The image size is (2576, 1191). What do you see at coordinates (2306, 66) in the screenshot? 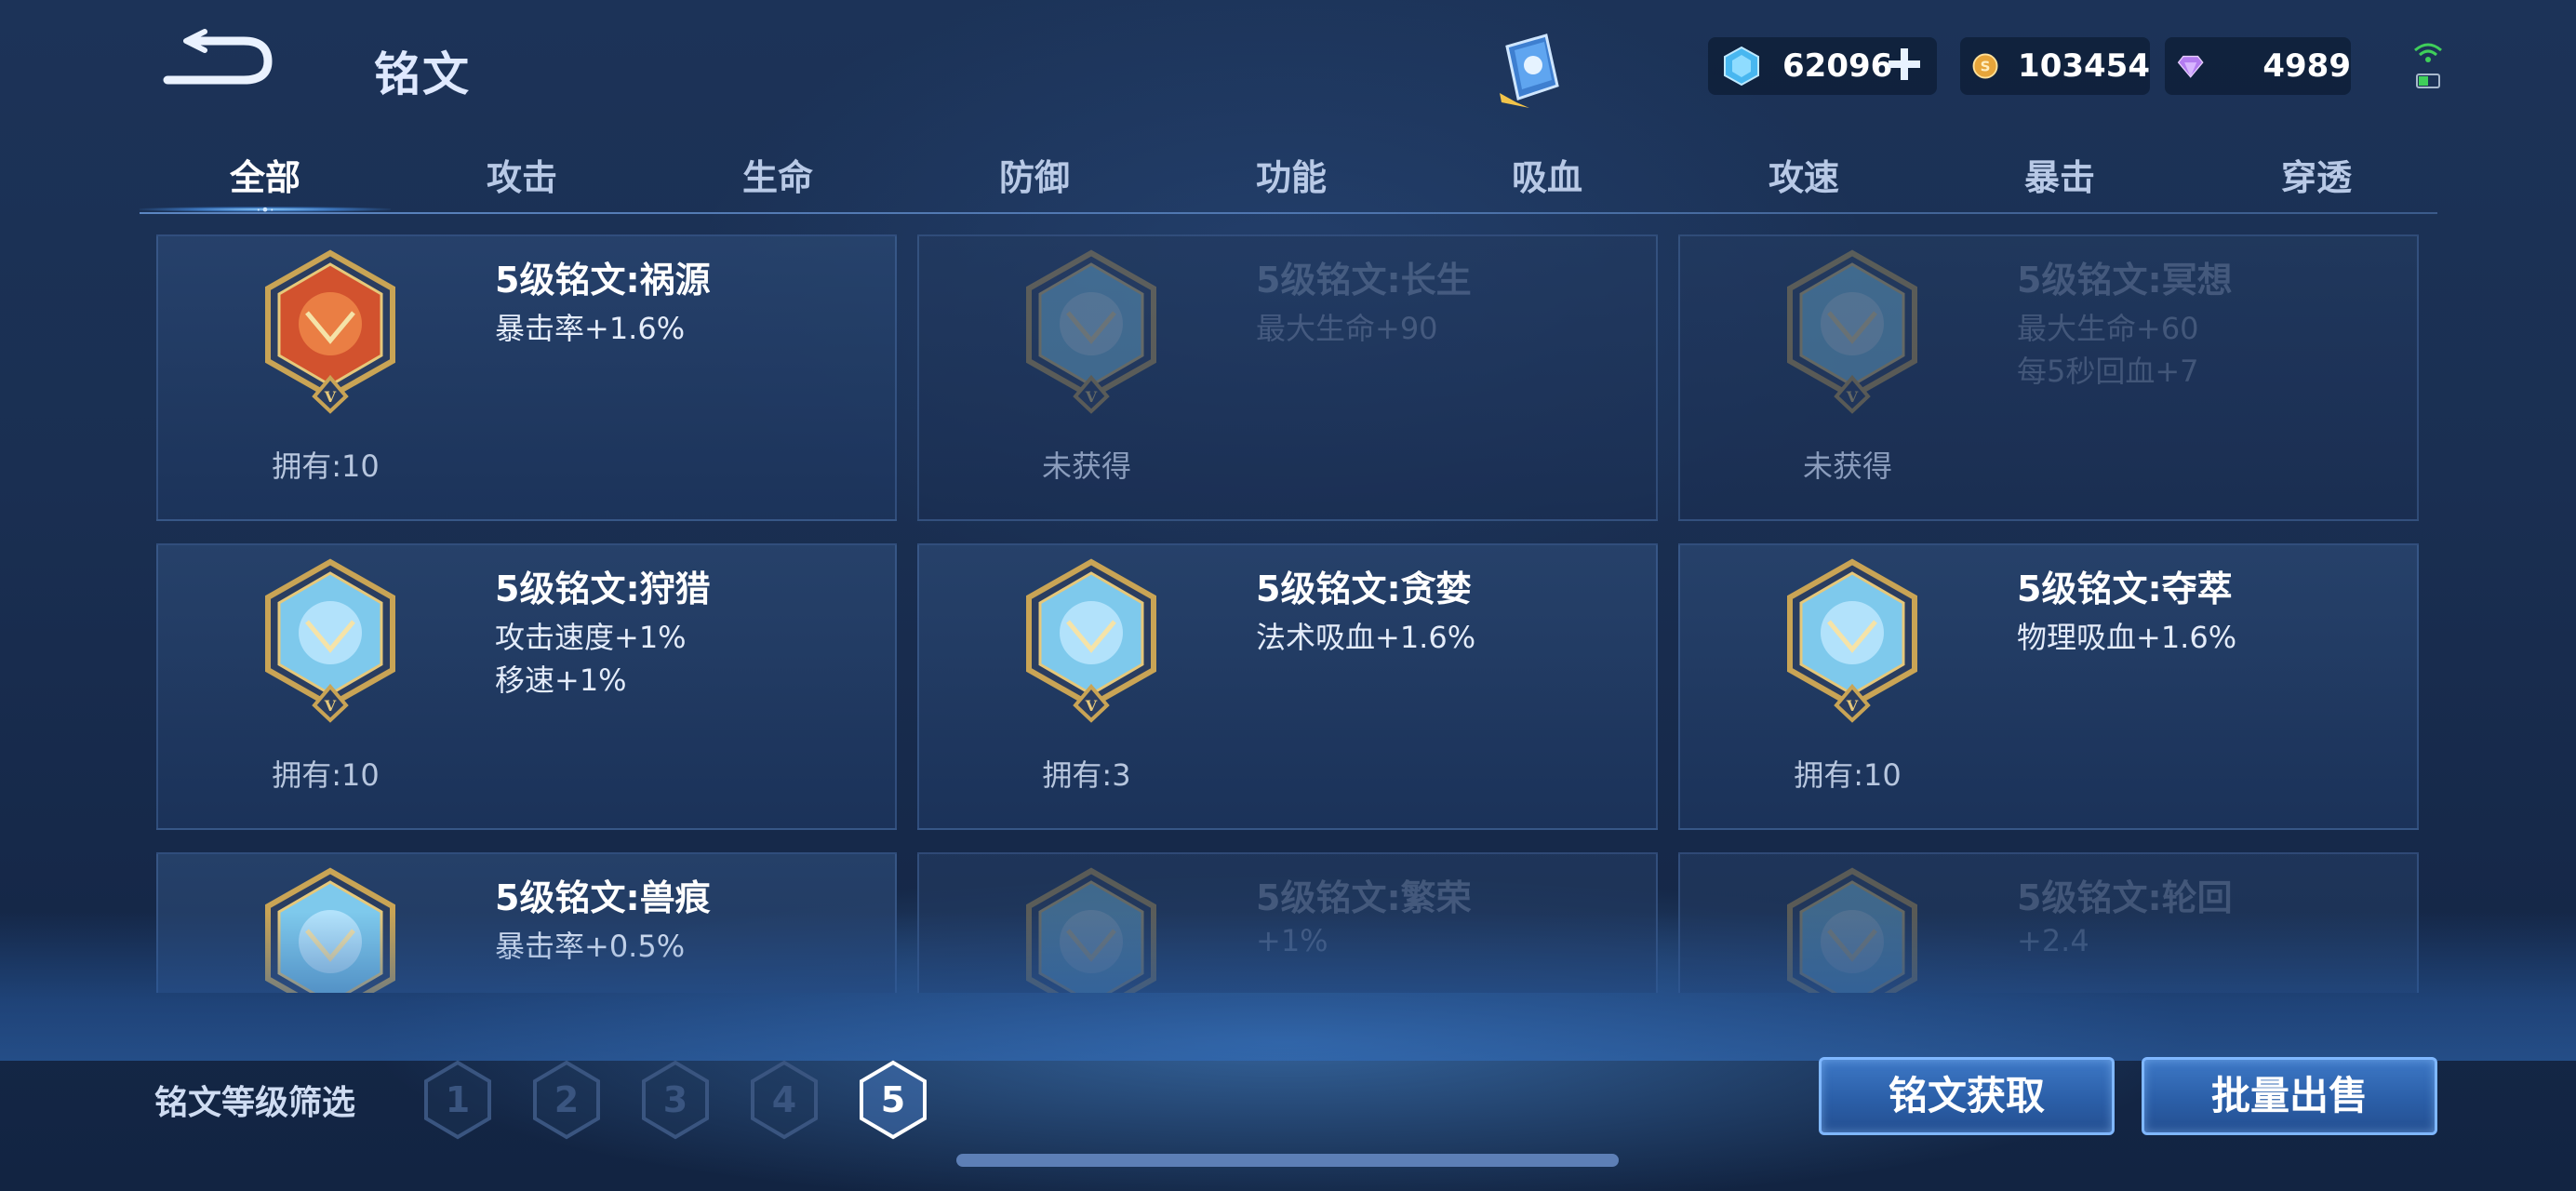
I see `diamond-count: 4989` at bounding box center [2306, 66].